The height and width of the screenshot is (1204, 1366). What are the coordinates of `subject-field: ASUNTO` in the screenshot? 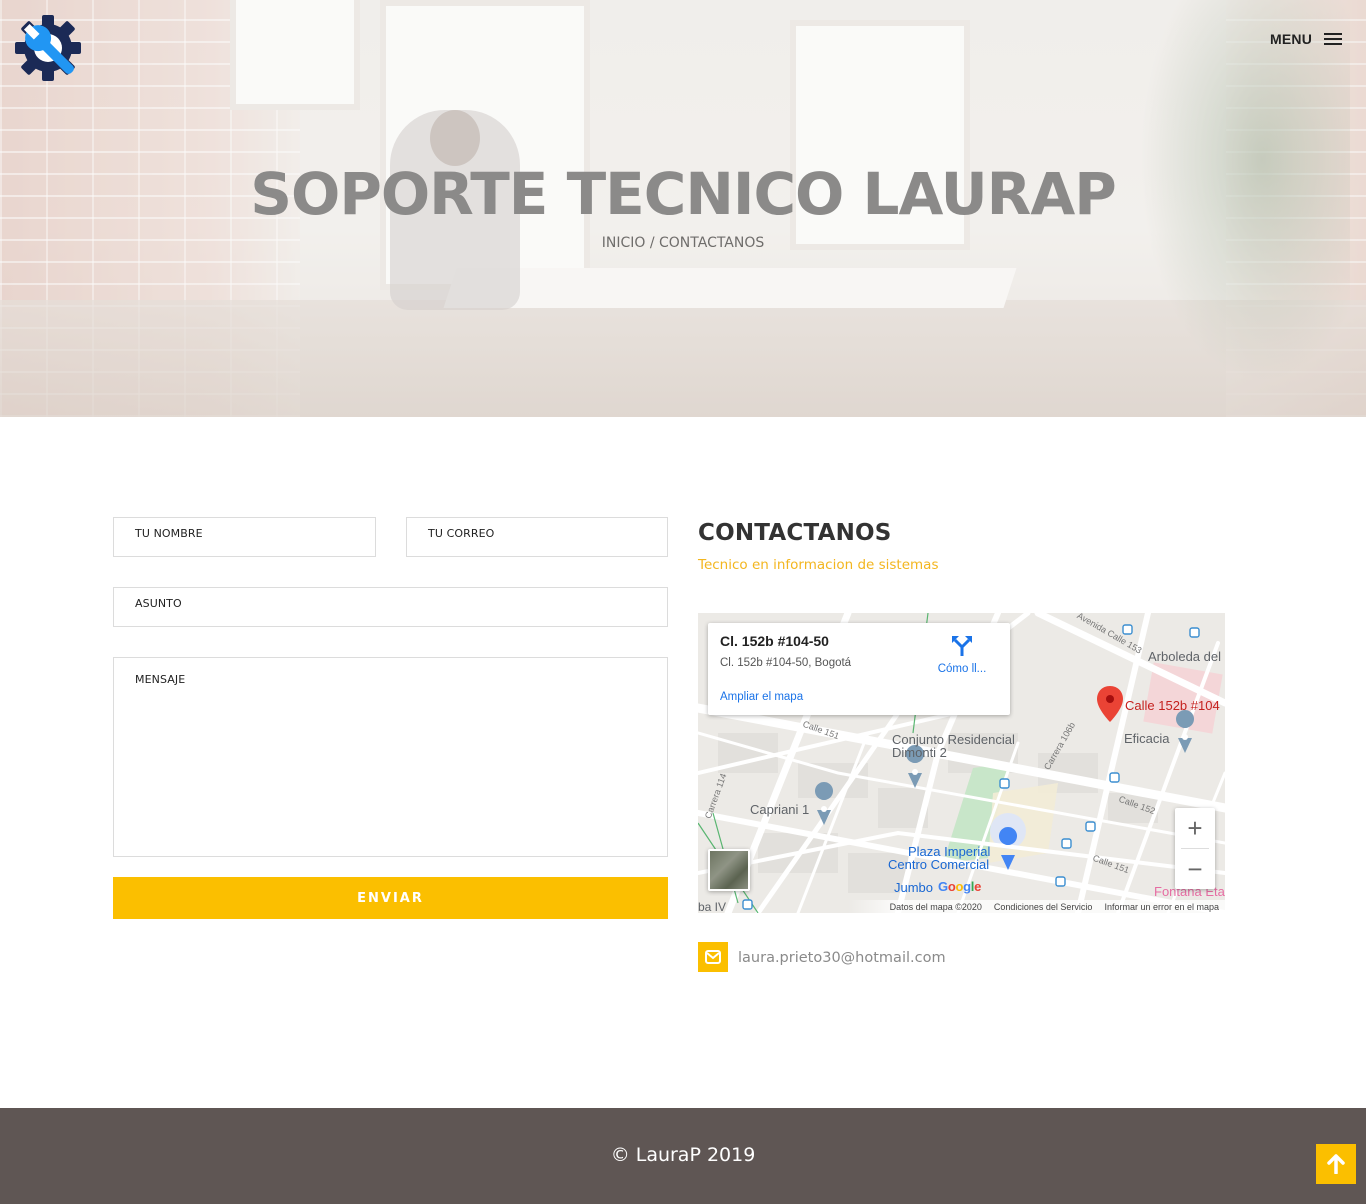 It's located at (390, 607).